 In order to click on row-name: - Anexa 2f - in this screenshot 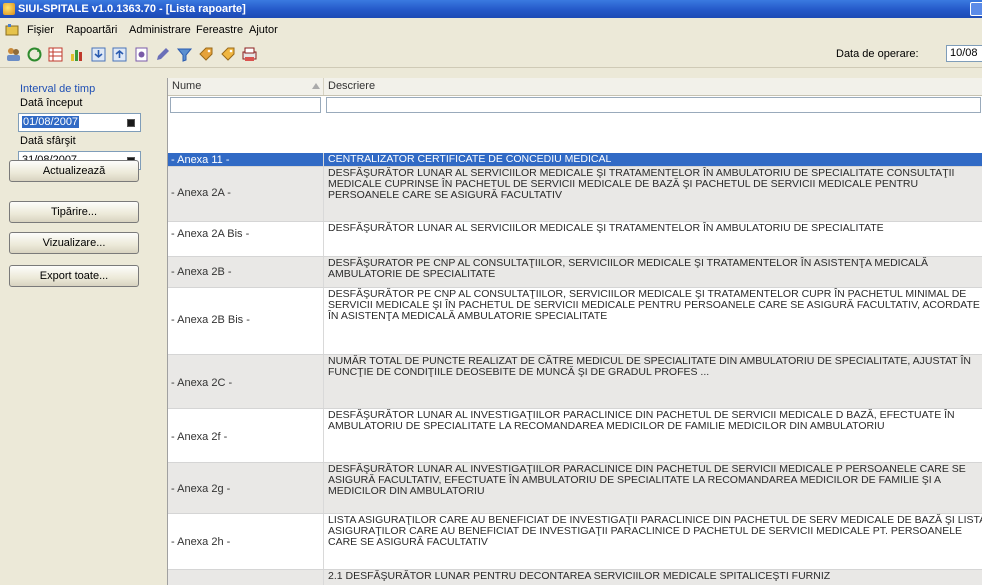, I will do `click(199, 437)`.